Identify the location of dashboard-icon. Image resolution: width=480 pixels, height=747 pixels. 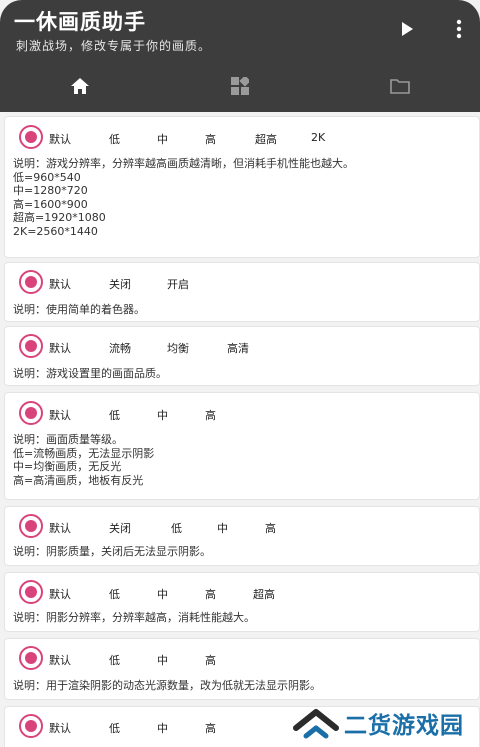
(240, 86).